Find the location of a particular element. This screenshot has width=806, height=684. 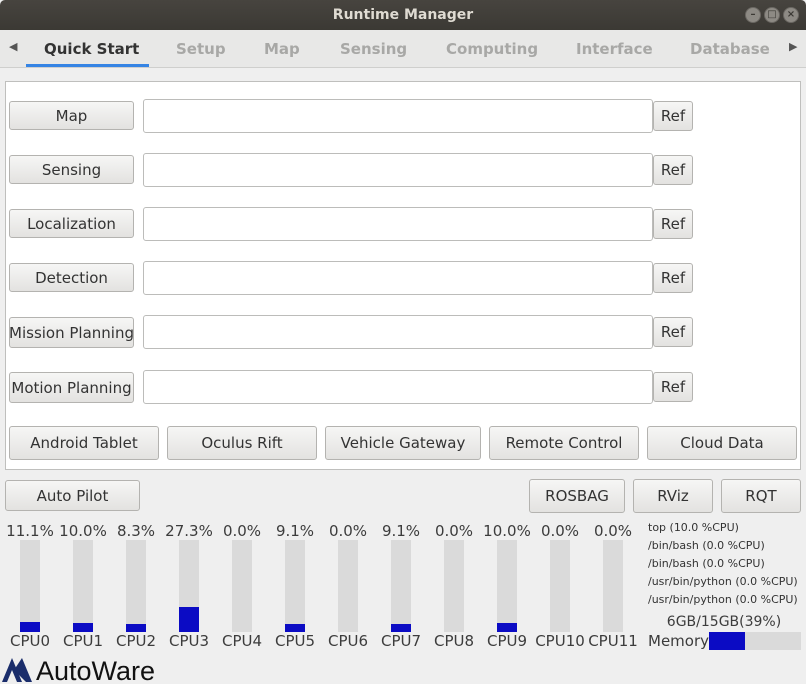

localization-path-input is located at coordinates (398, 224).